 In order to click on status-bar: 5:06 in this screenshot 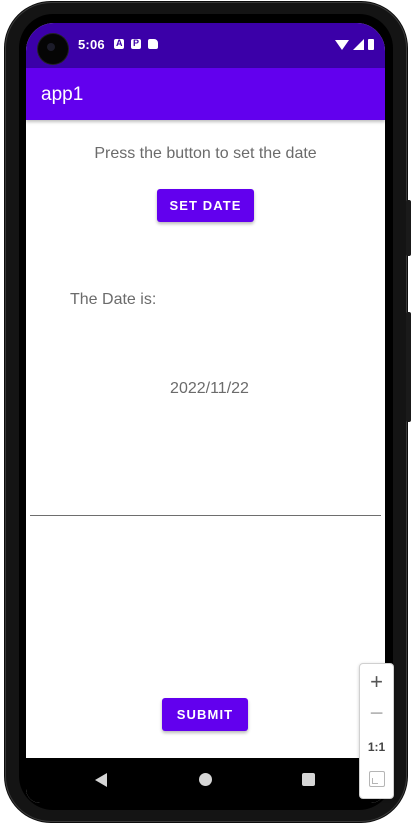, I will do `click(205, 45)`.